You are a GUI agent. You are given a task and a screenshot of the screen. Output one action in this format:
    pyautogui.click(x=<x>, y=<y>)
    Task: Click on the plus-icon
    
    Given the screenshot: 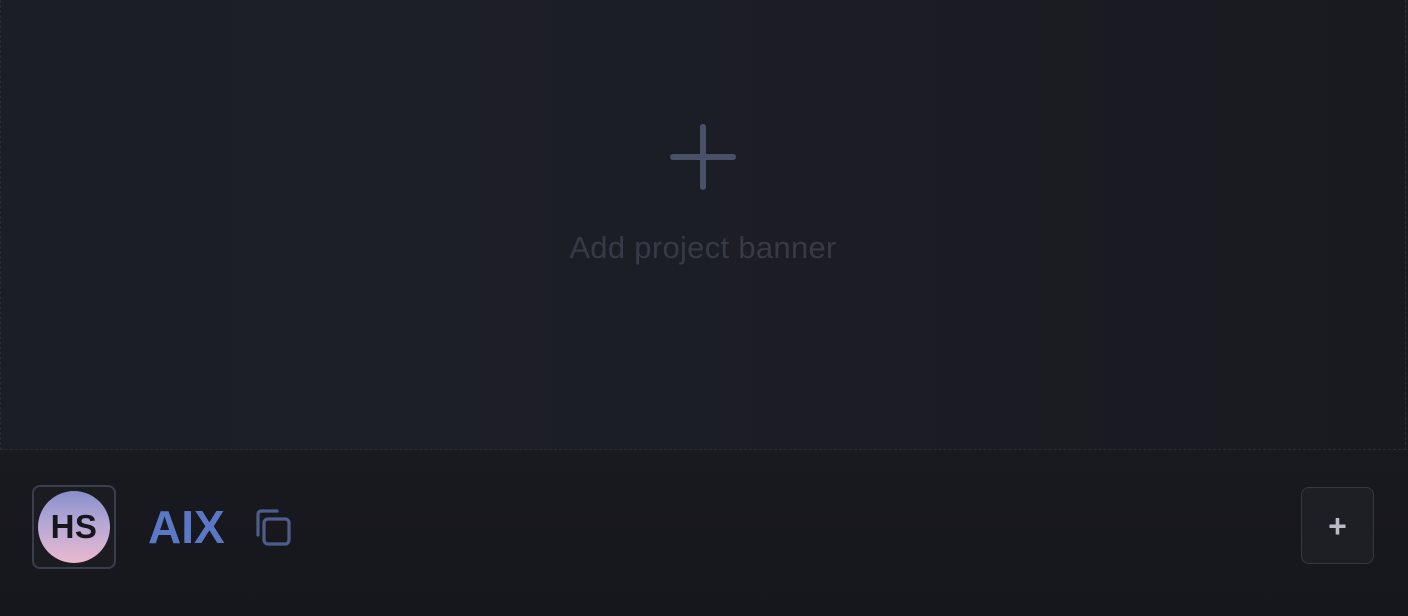 What is the action you would take?
    pyautogui.click(x=703, y=156)
    